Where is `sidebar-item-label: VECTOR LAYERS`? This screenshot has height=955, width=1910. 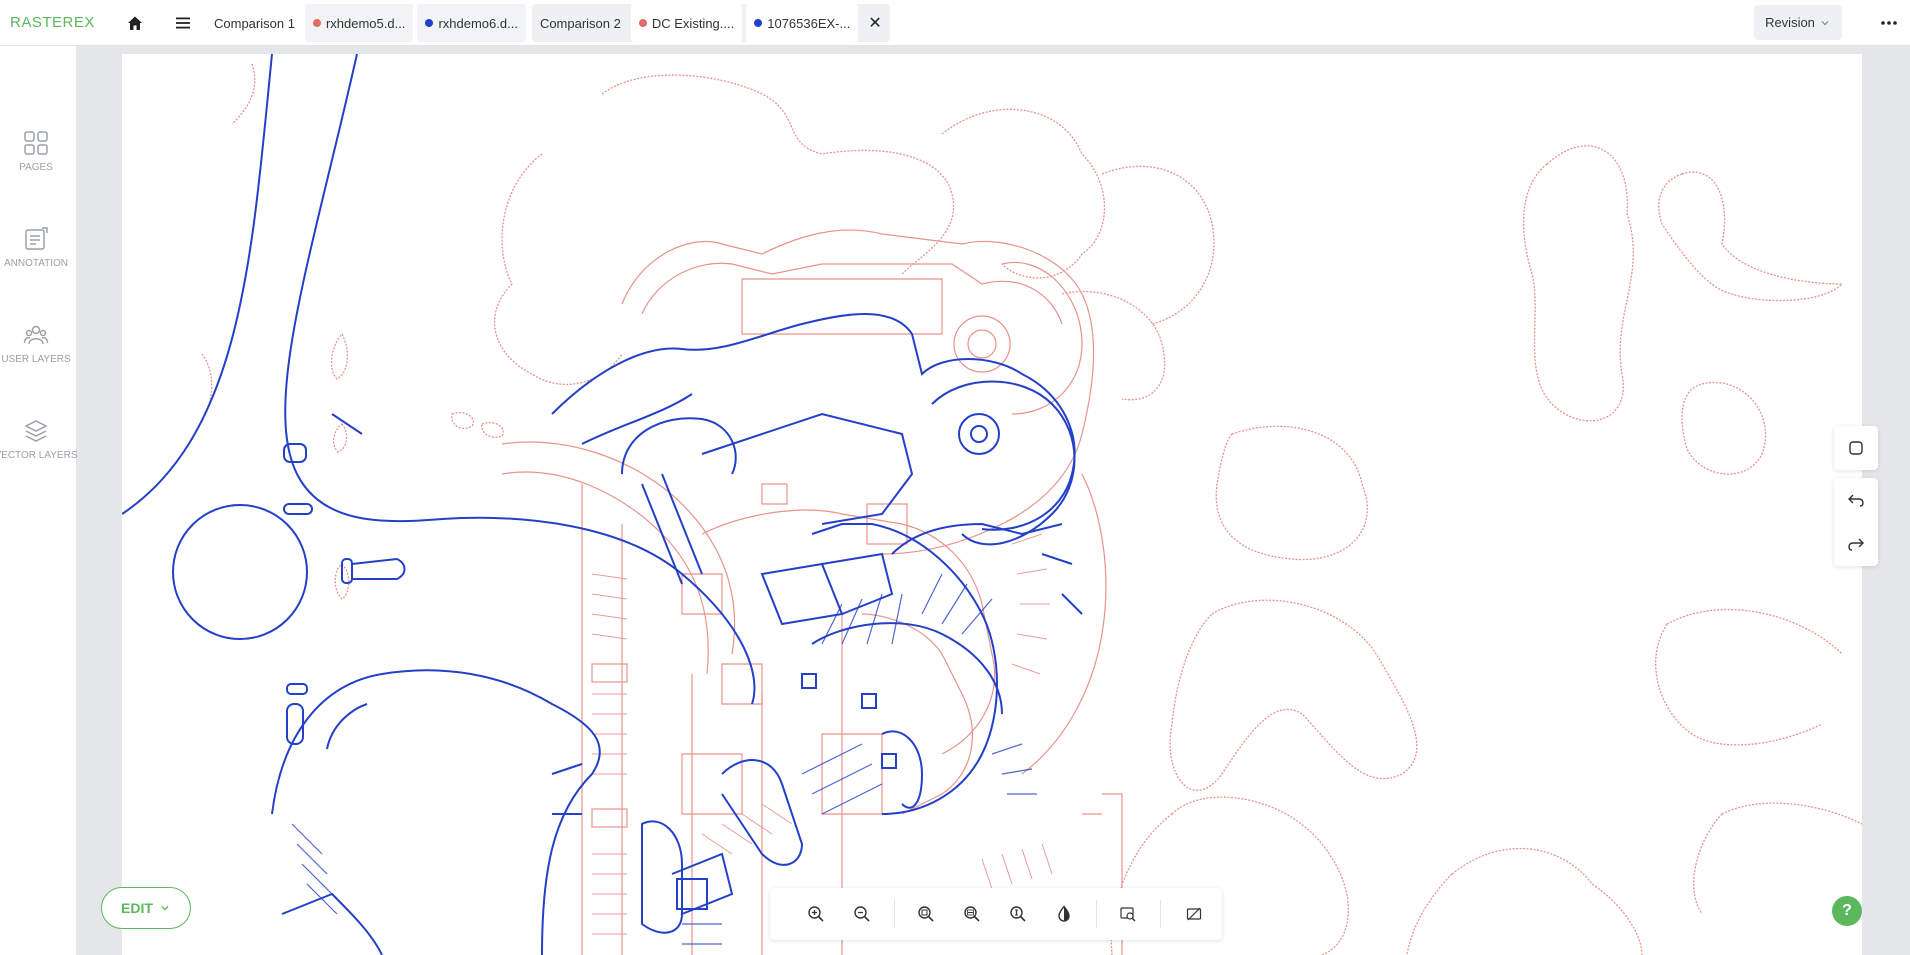 sidebar-item-label: VECTOR LAYERS is located at coordinates (39, 455).